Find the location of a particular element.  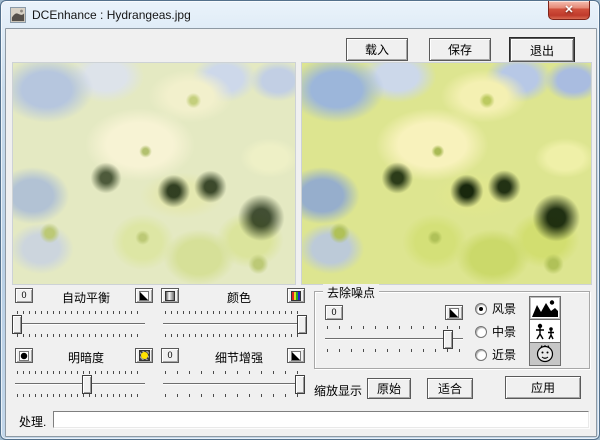

auto-balance-slider is located at coordinates (79, 324).